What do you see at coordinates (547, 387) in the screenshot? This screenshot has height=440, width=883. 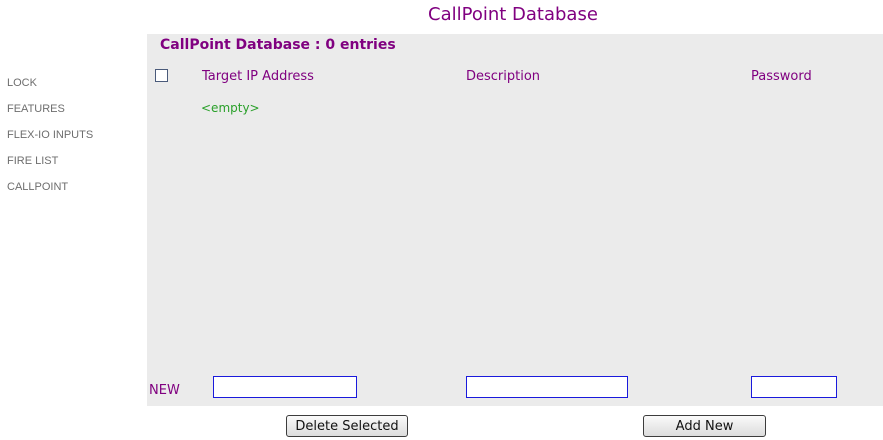 I see `new-description-input` at bounding box center [547, 387].